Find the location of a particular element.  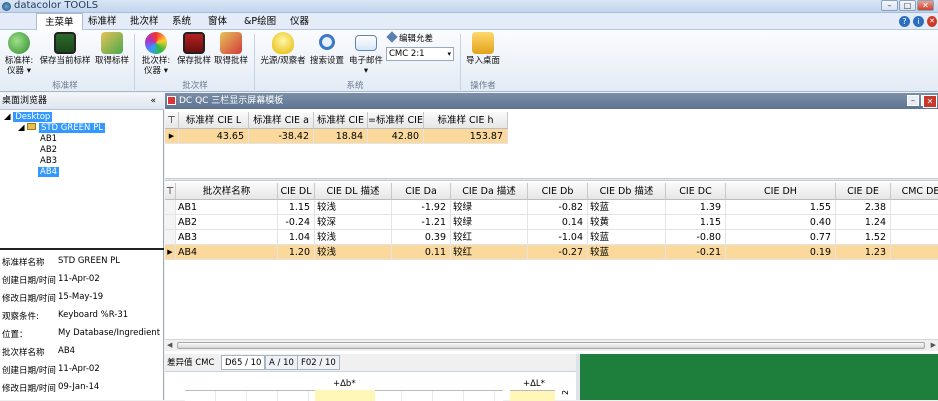

std-header: 标准样 CIE b is located at coordinates (341, 127).